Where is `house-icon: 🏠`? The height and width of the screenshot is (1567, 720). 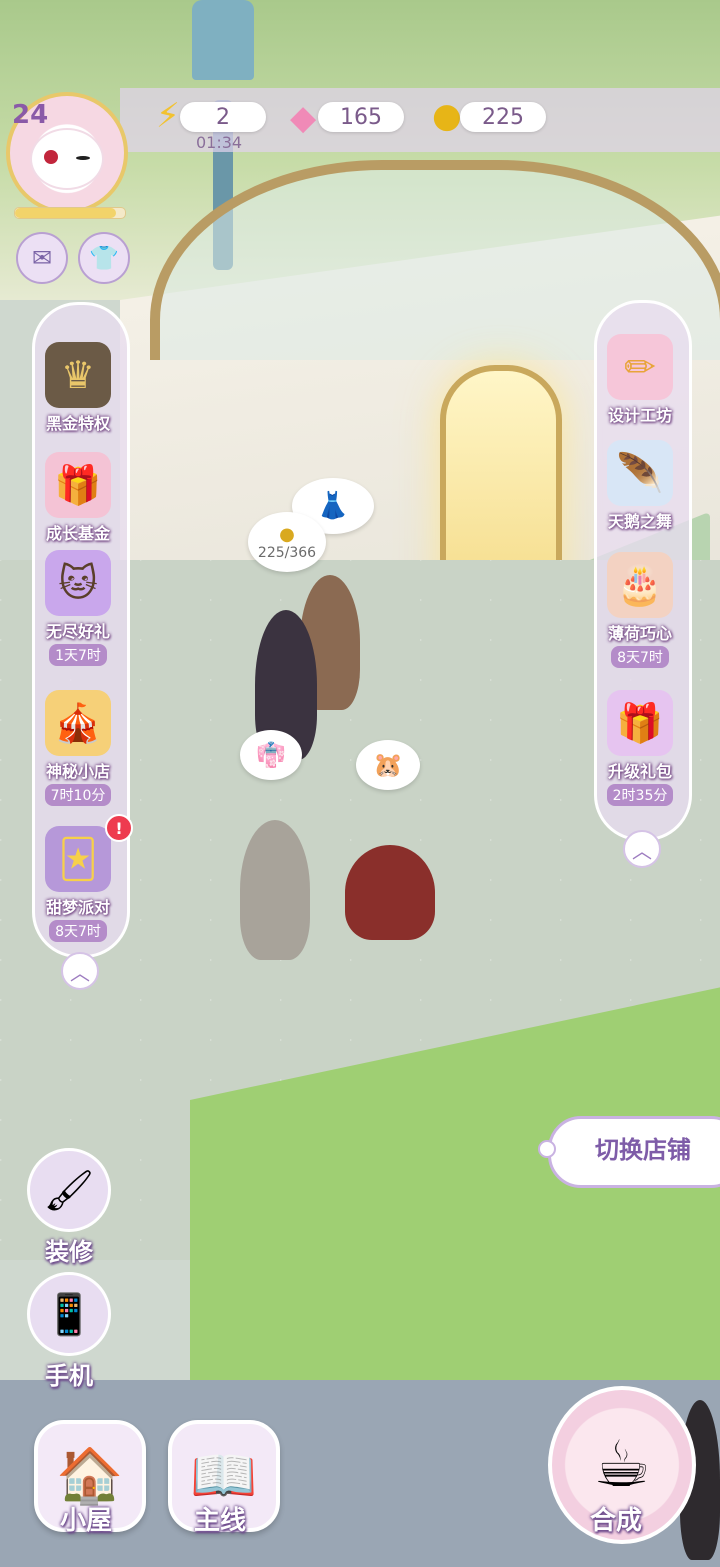
house-icon: 🏠 is located at coordinates (90, 1475).